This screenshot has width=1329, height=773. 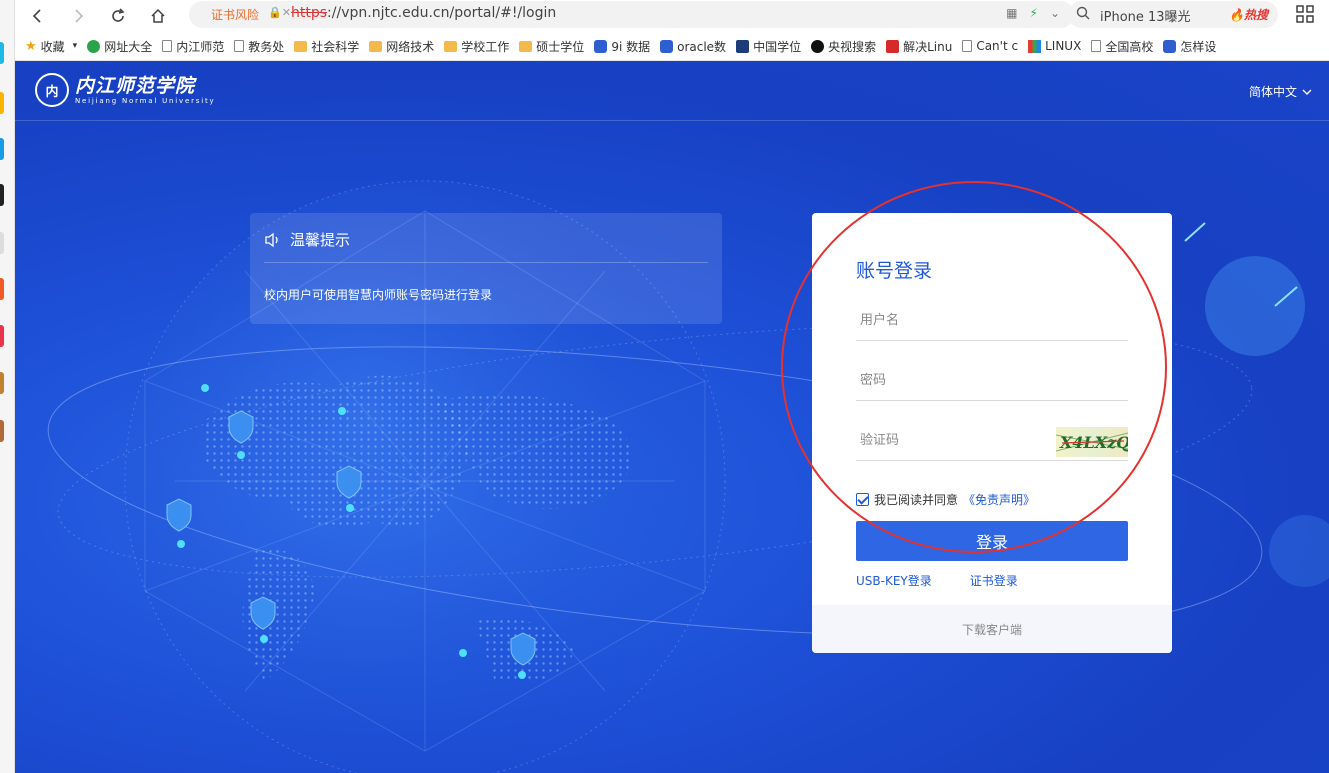 What do you see at coordinates (916, 500) in the screenshot?
I see `agree-text: 我已阅读并同意` at bounding box center [916, 500].